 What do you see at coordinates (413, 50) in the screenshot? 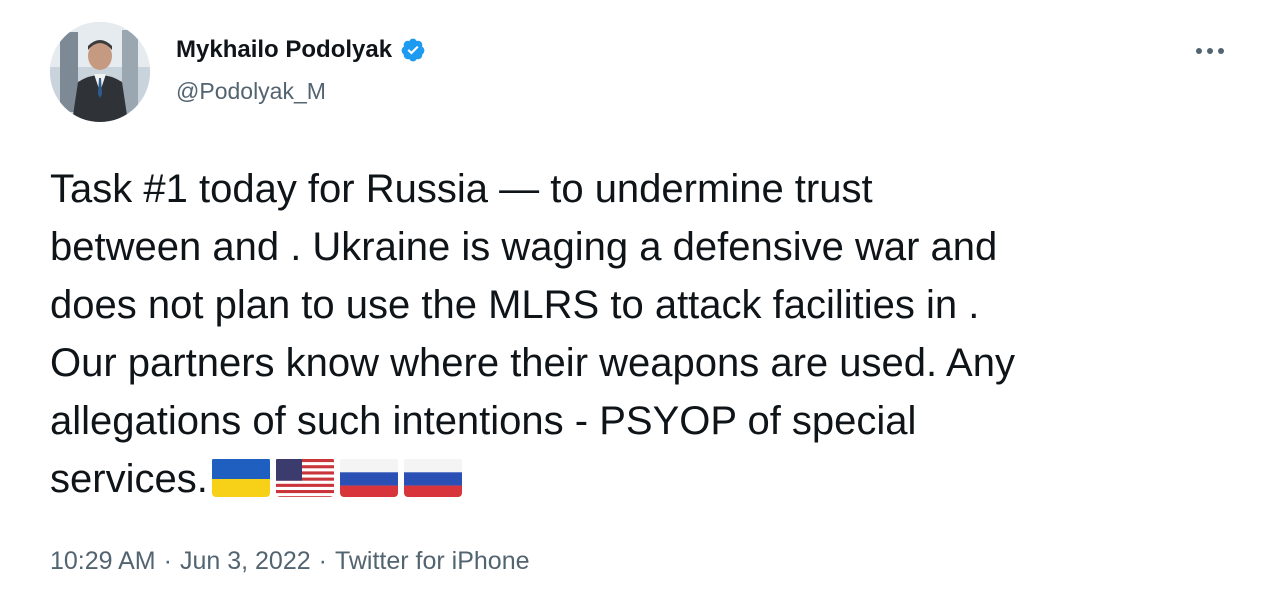
I see `verified-badge-icon` at bounding box center [413, 50].